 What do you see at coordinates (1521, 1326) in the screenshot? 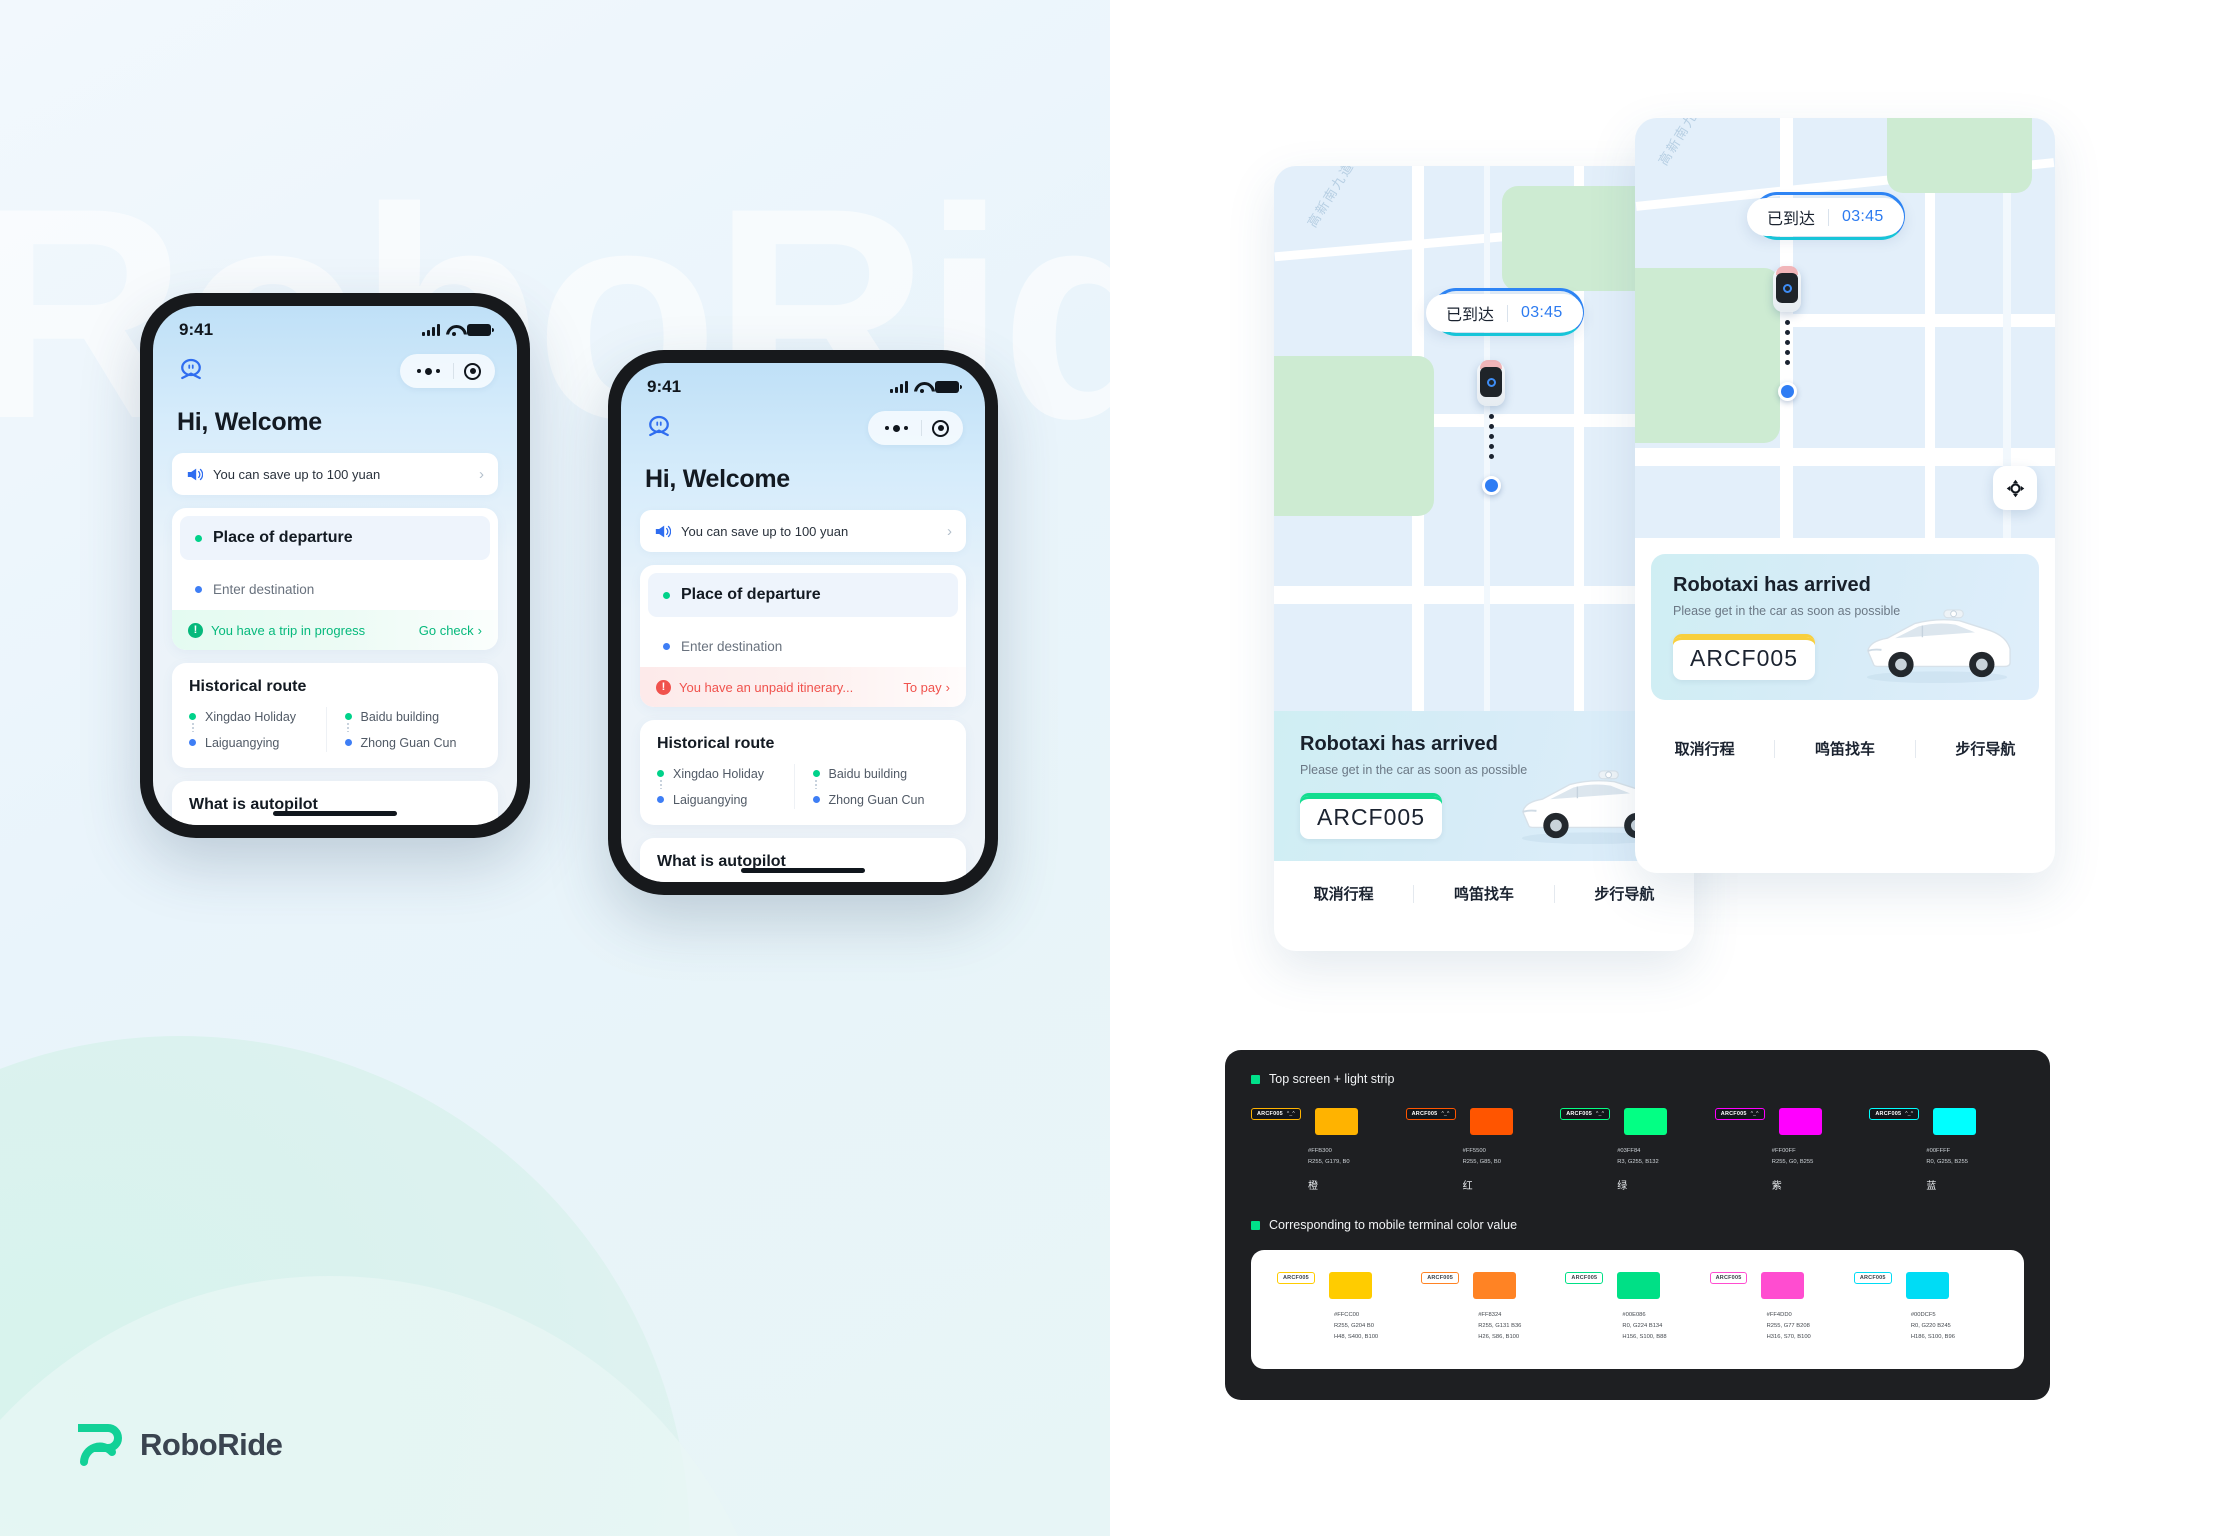
I see `color-values: #FF8324 R255, G131 B36 H26, S86, B100` at bounding box center [1521, 1326].